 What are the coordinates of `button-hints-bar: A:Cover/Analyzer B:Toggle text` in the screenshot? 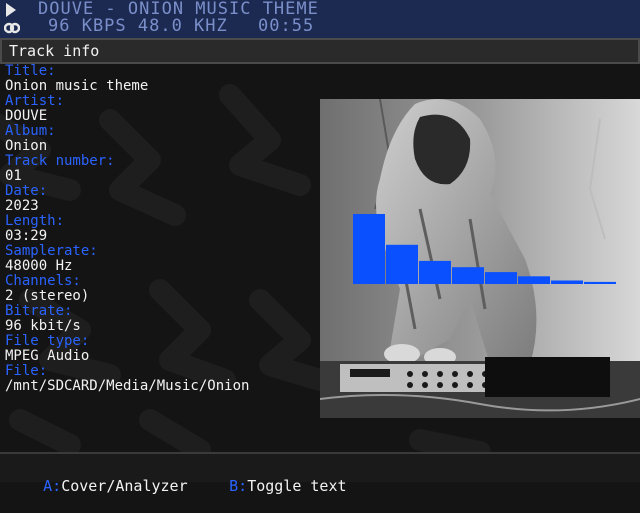 It's located at (320, 473).